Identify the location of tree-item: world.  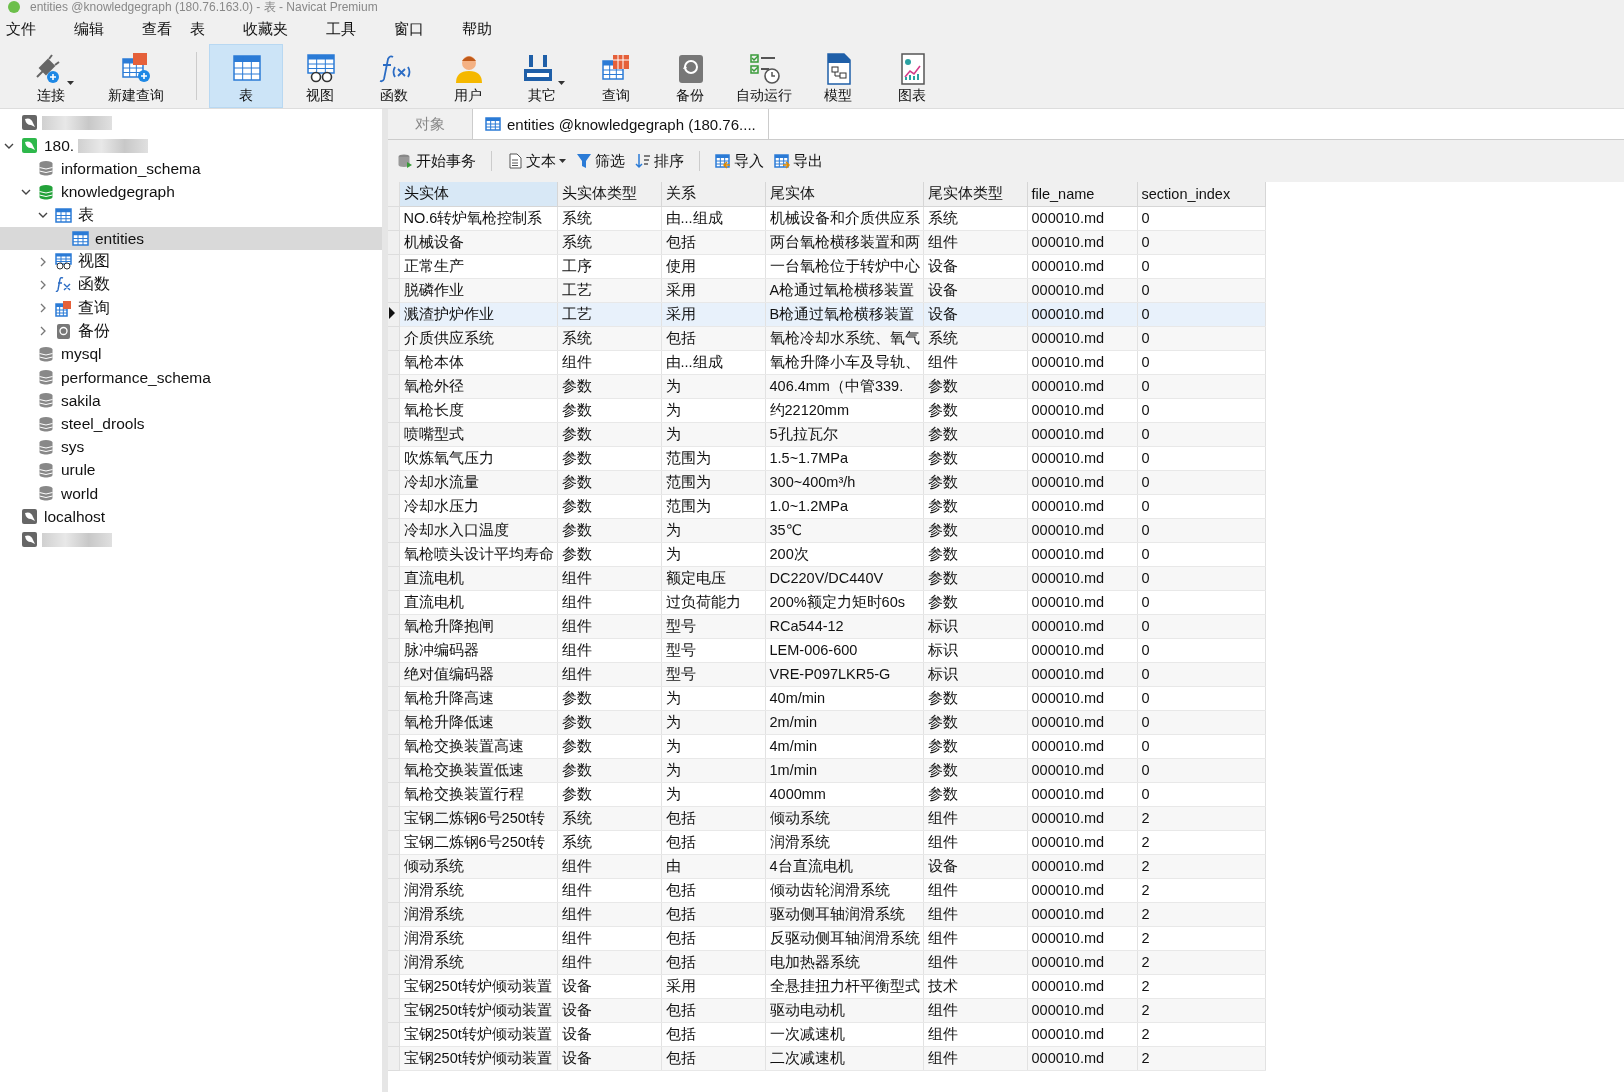
(191, 494).